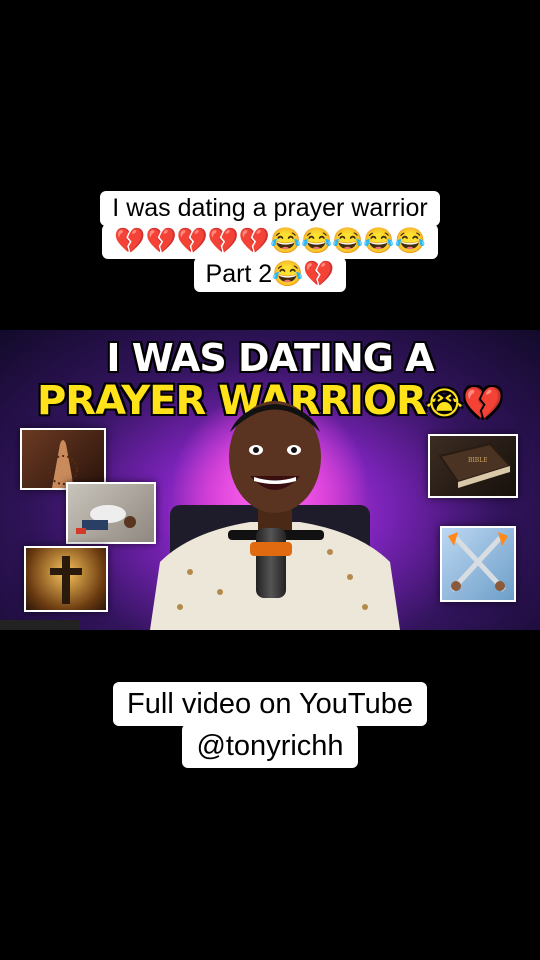 The image size is (540, 960). What do you see at coordinates (473, 466) in the screenshot?
I see `holy-bible-image: BIBLE` at bounding box center [473, 466].